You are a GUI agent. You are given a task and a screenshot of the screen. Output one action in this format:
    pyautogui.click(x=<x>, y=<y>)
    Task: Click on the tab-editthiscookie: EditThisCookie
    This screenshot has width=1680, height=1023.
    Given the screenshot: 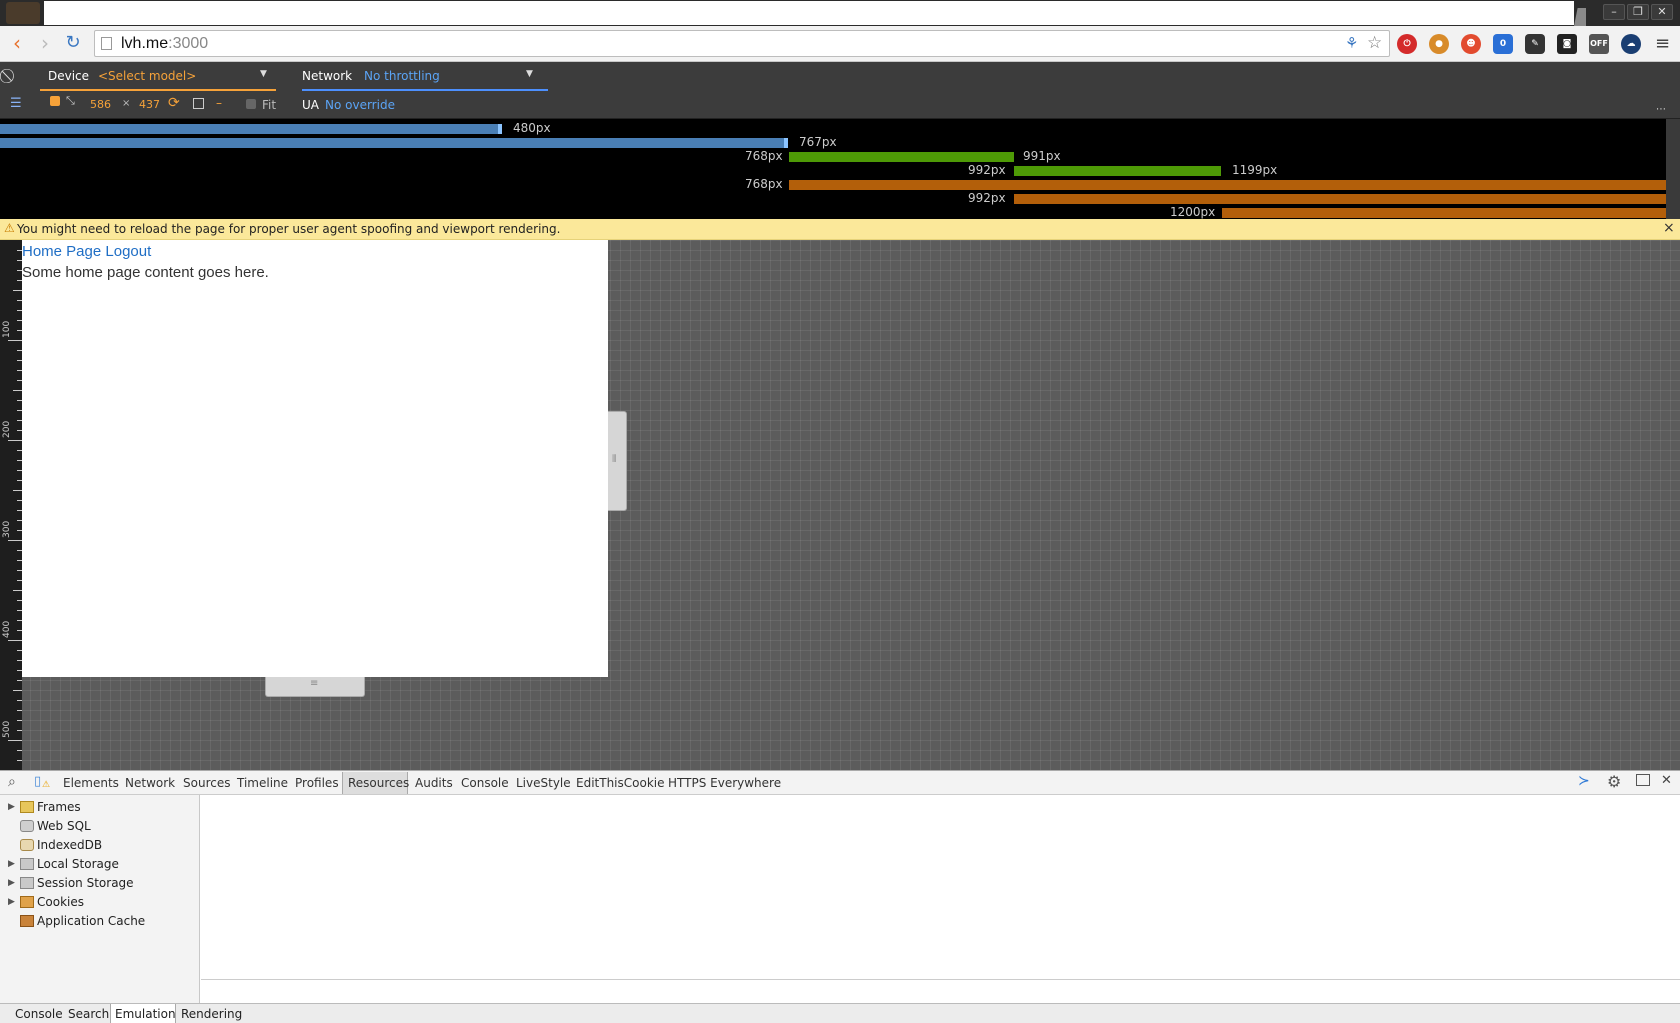 What is the action you would take?
    pyautogui.click(x=620, y=783)
    